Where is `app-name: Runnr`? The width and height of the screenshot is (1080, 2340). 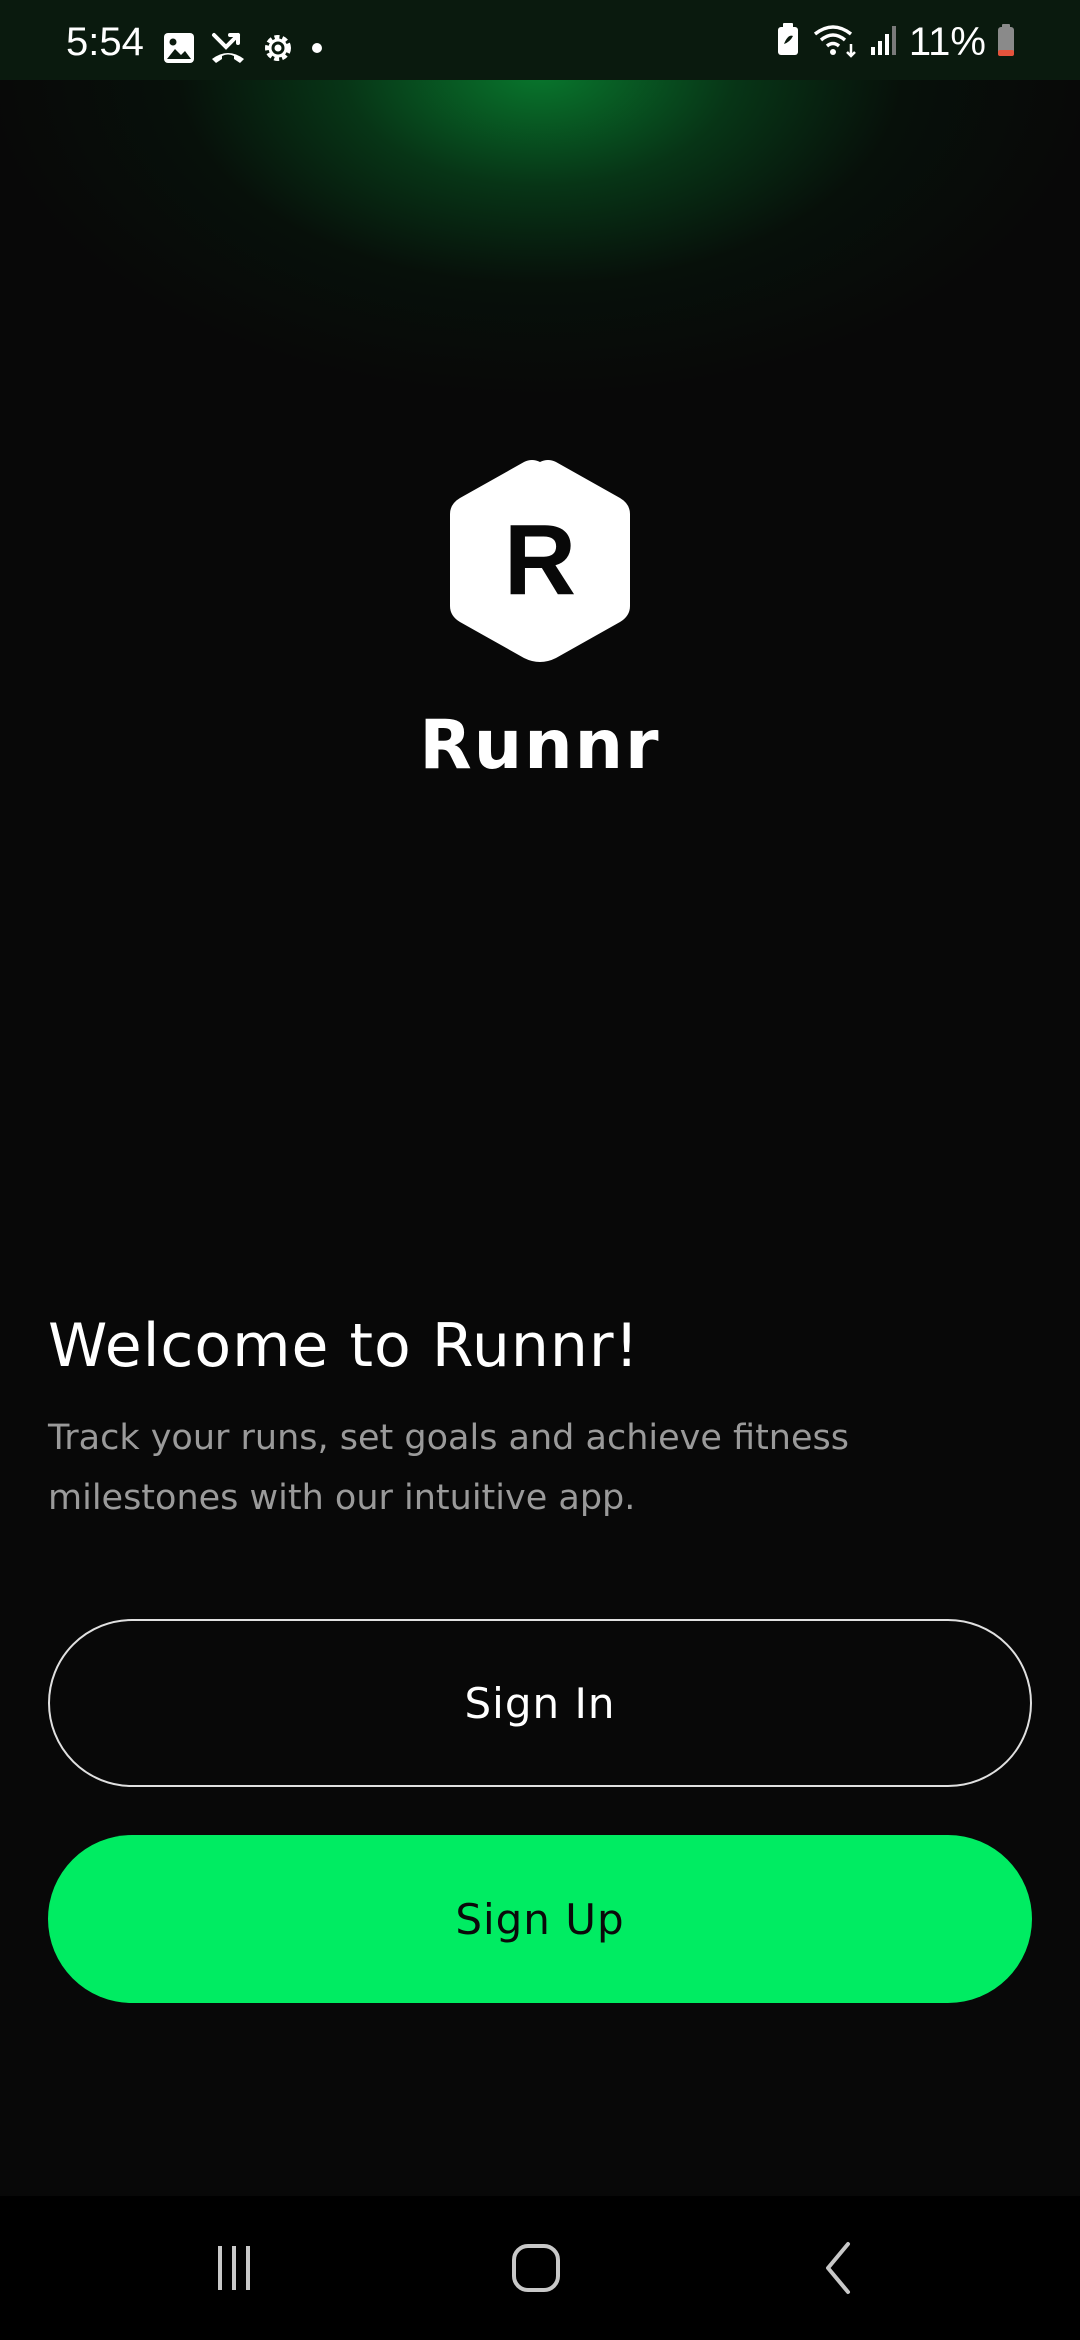 app-name: Runnr is located at coordinates (540, 745).